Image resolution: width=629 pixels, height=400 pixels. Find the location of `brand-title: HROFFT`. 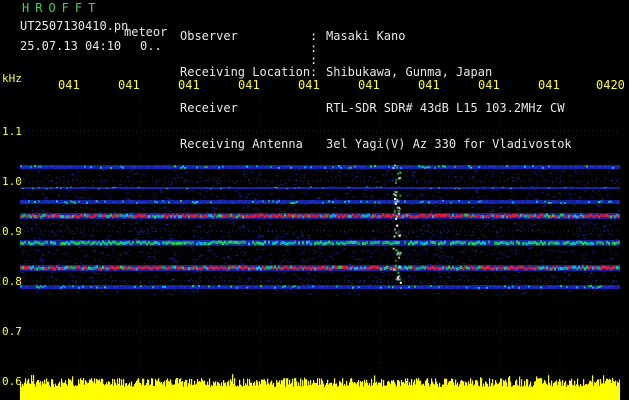

brand-title: HROFFT is located at coordinates (62, 8).